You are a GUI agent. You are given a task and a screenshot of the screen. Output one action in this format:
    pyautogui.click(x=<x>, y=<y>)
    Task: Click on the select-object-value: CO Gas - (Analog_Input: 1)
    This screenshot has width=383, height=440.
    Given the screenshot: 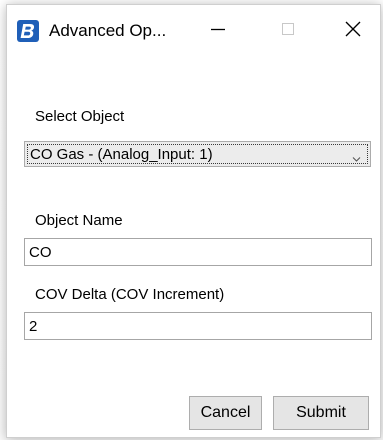 What is the action you would take?
    pyautogui.click(x=121, y=154)
    